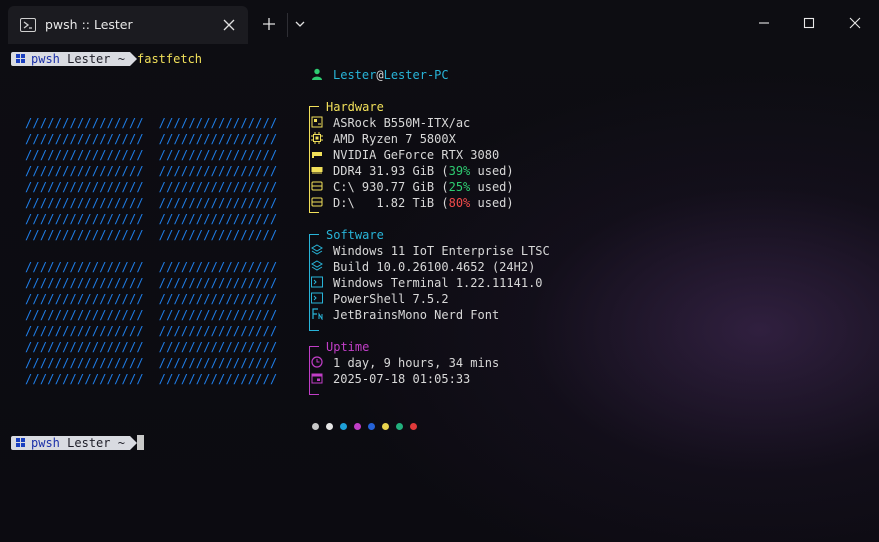 This screenshot has width=879, height=542. I want to click on maximize-icon, so click(809, 23).